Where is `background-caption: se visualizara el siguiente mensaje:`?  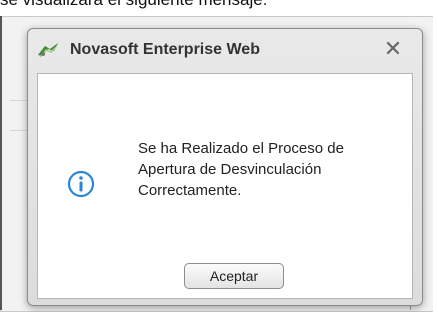
background-caption: se visualizara el siguiente mensaje: is located at coordinates (219, 6).